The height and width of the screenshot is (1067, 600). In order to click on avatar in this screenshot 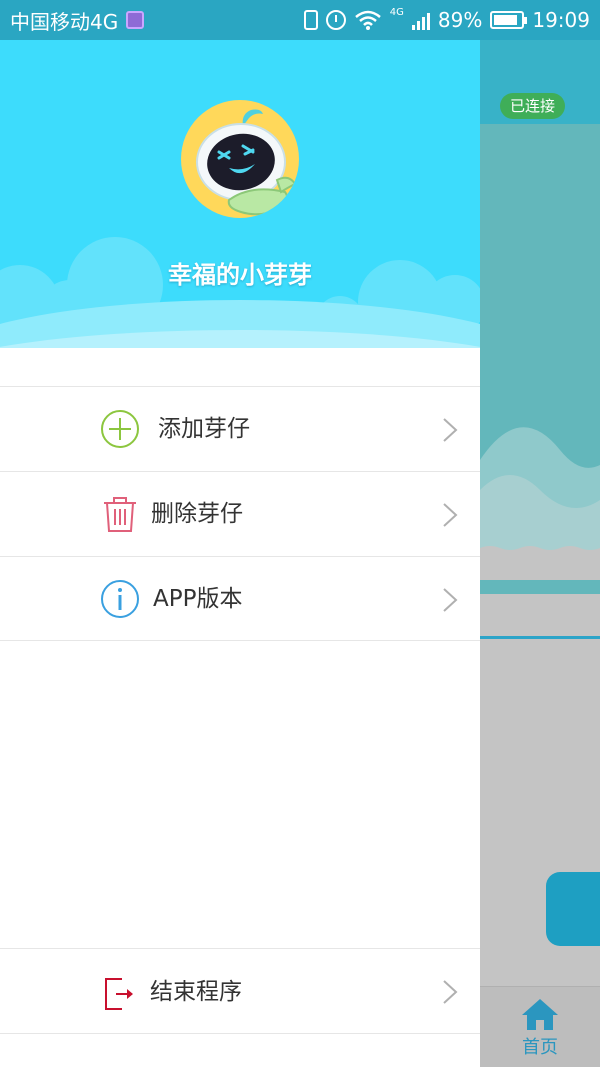, I will do `click(240, 159)`.